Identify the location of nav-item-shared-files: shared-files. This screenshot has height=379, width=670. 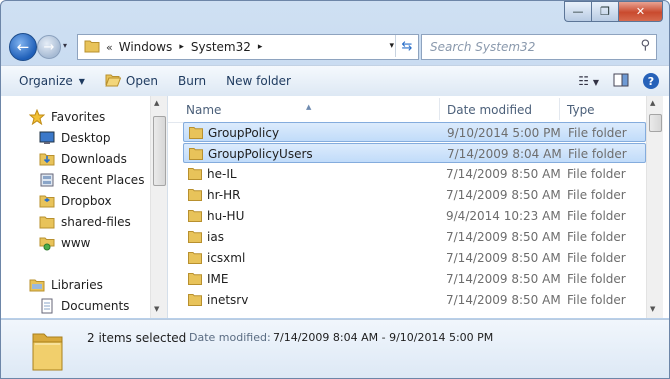
(85, 221).